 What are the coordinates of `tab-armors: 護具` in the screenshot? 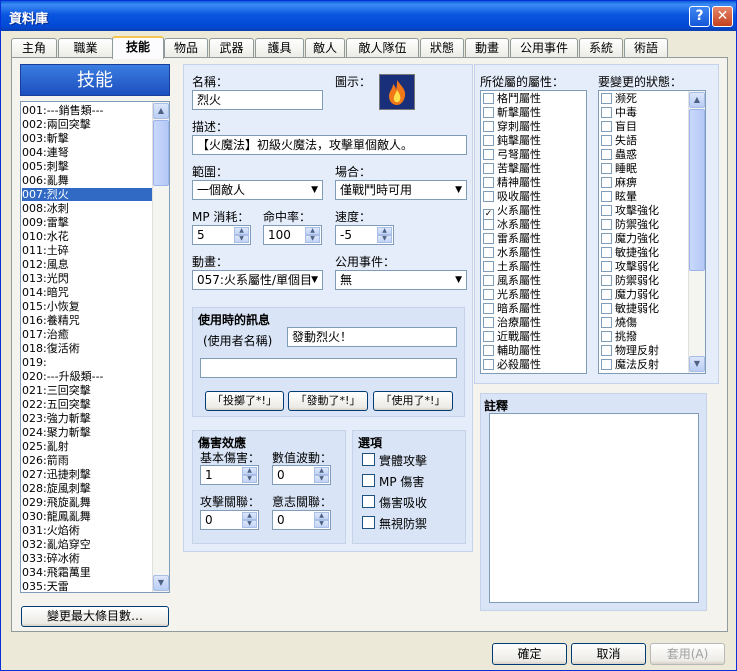 It's located at (279, 48).